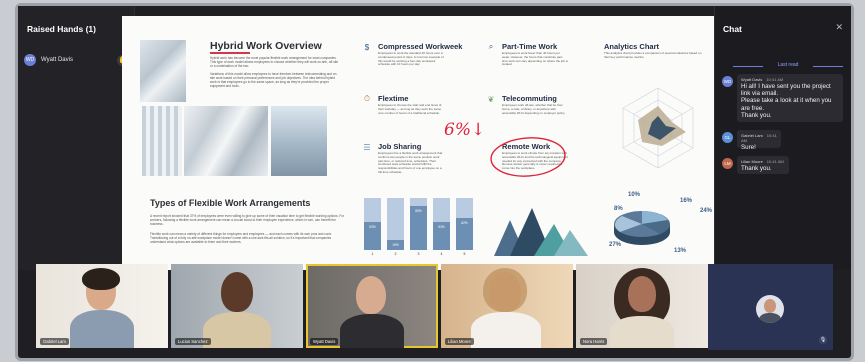 The image size is (865, 362). I want to click on area-chart, so click(541, 232).